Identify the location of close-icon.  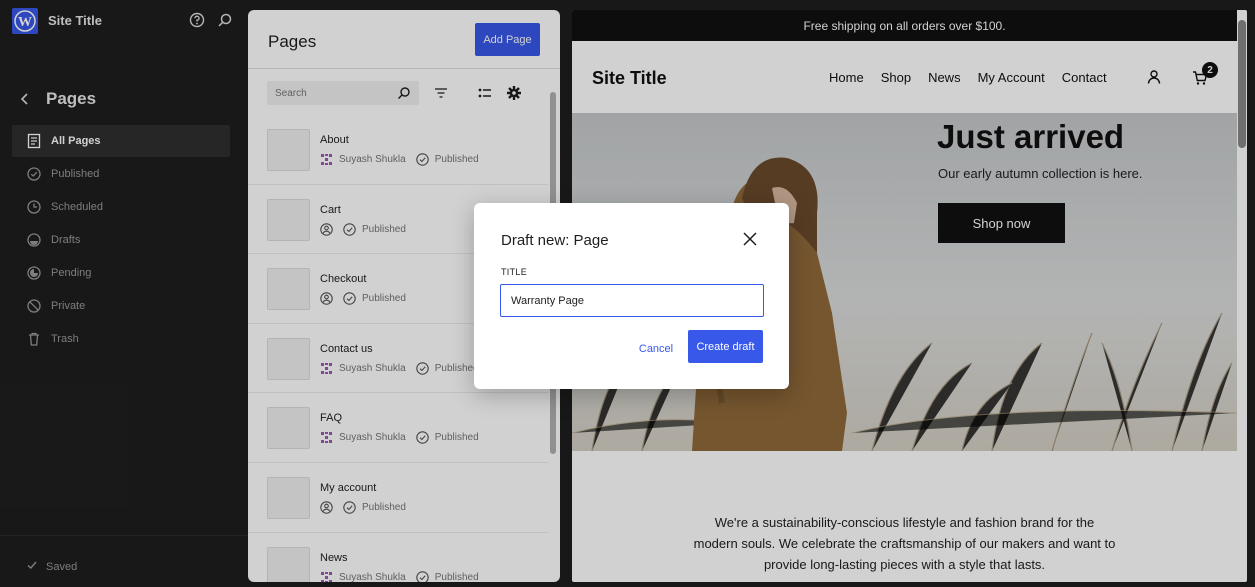
(750, 239).